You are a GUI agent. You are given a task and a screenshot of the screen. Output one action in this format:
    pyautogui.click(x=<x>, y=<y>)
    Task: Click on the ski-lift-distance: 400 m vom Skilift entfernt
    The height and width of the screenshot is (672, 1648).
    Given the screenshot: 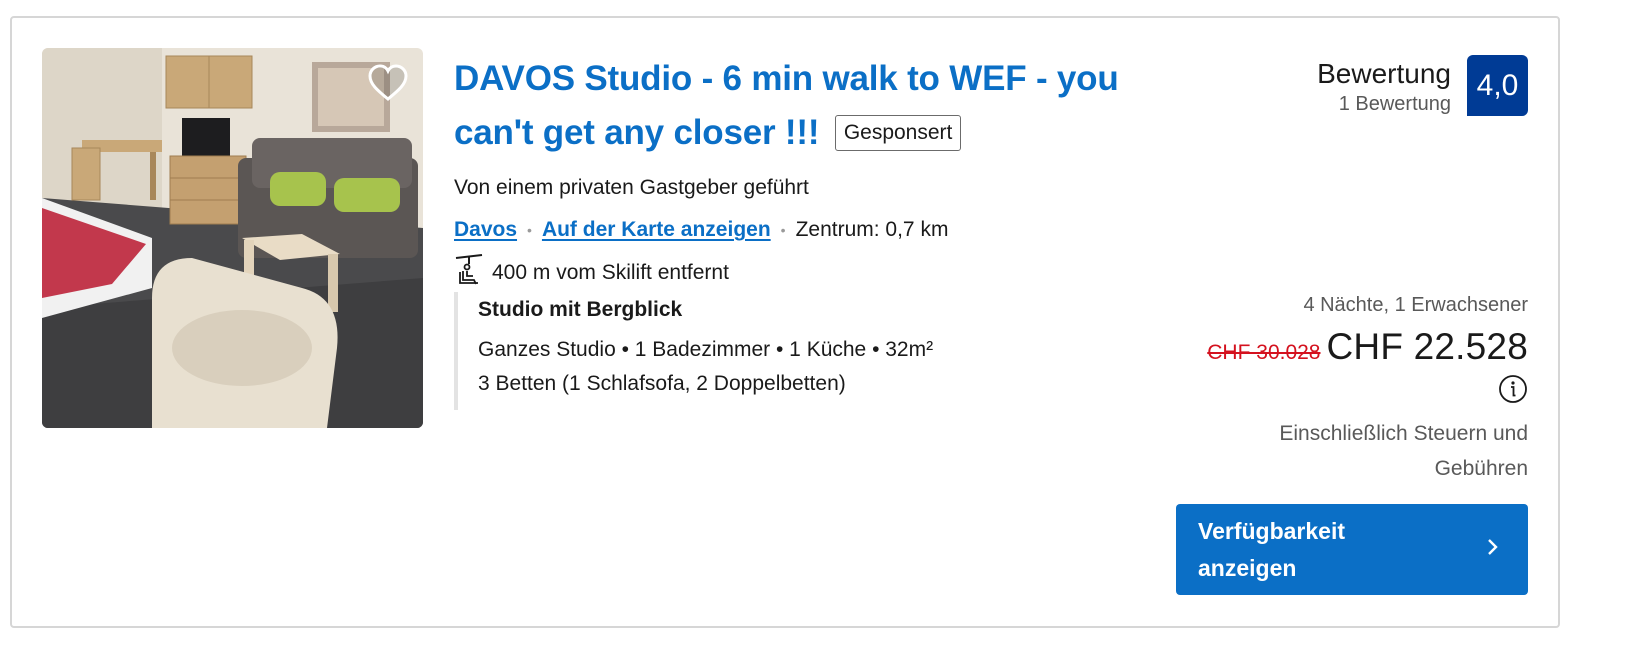 What is the action you would take?
    pyautogui.click(x=610, y=272)
    